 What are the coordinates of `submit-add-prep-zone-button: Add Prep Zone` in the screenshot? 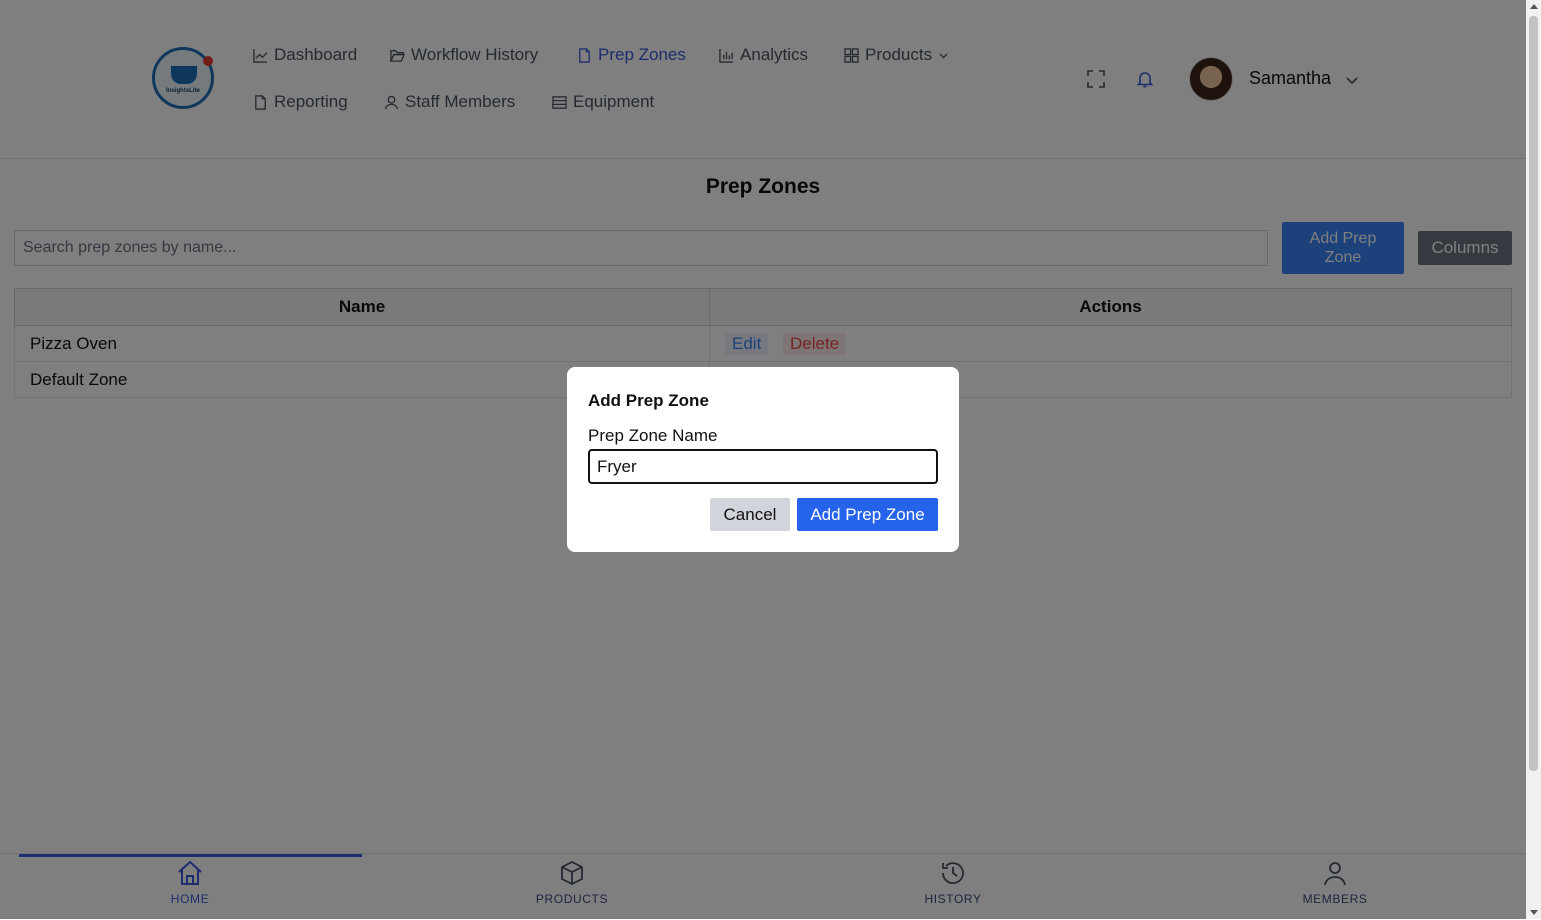 It's located at (867, 514).